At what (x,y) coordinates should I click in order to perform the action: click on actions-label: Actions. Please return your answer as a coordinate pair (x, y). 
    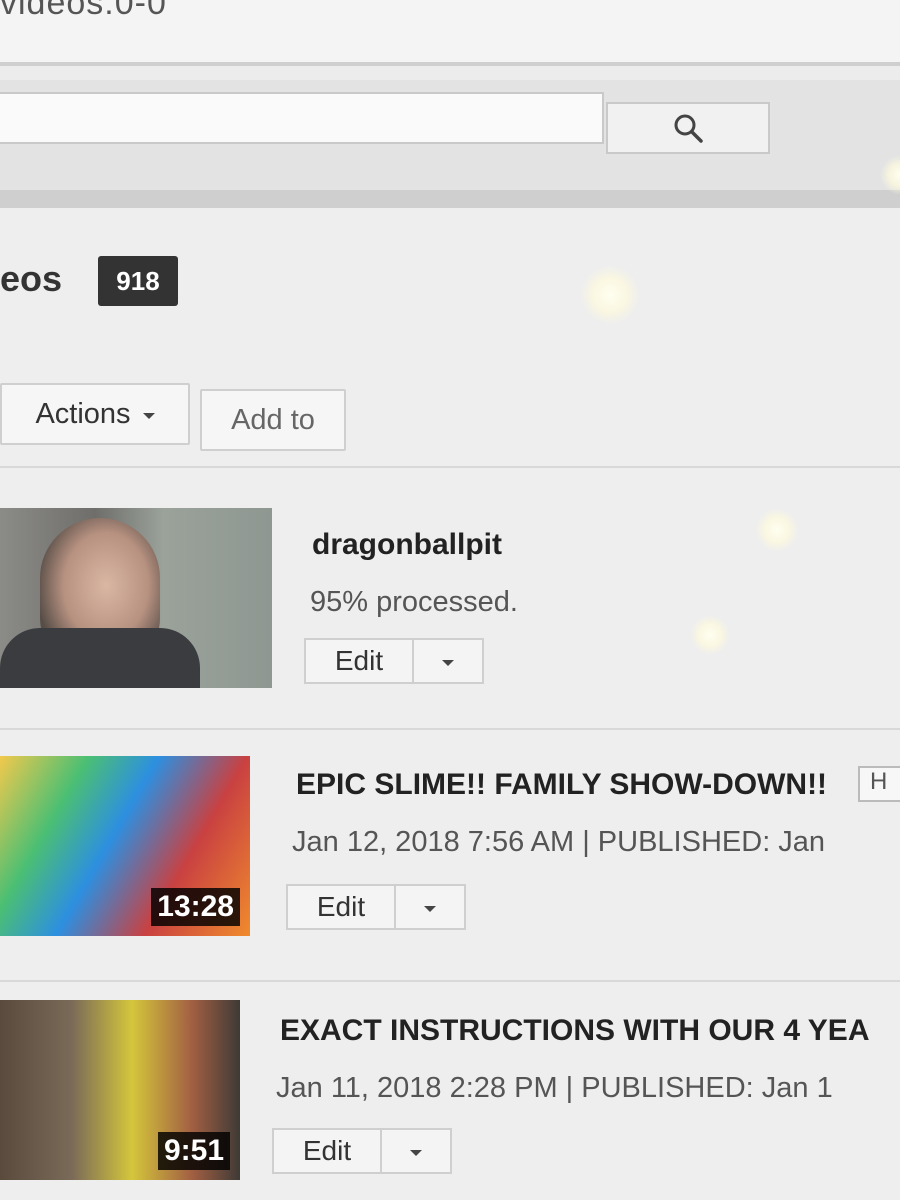
    Looking at the image, I should click on (83, 413).